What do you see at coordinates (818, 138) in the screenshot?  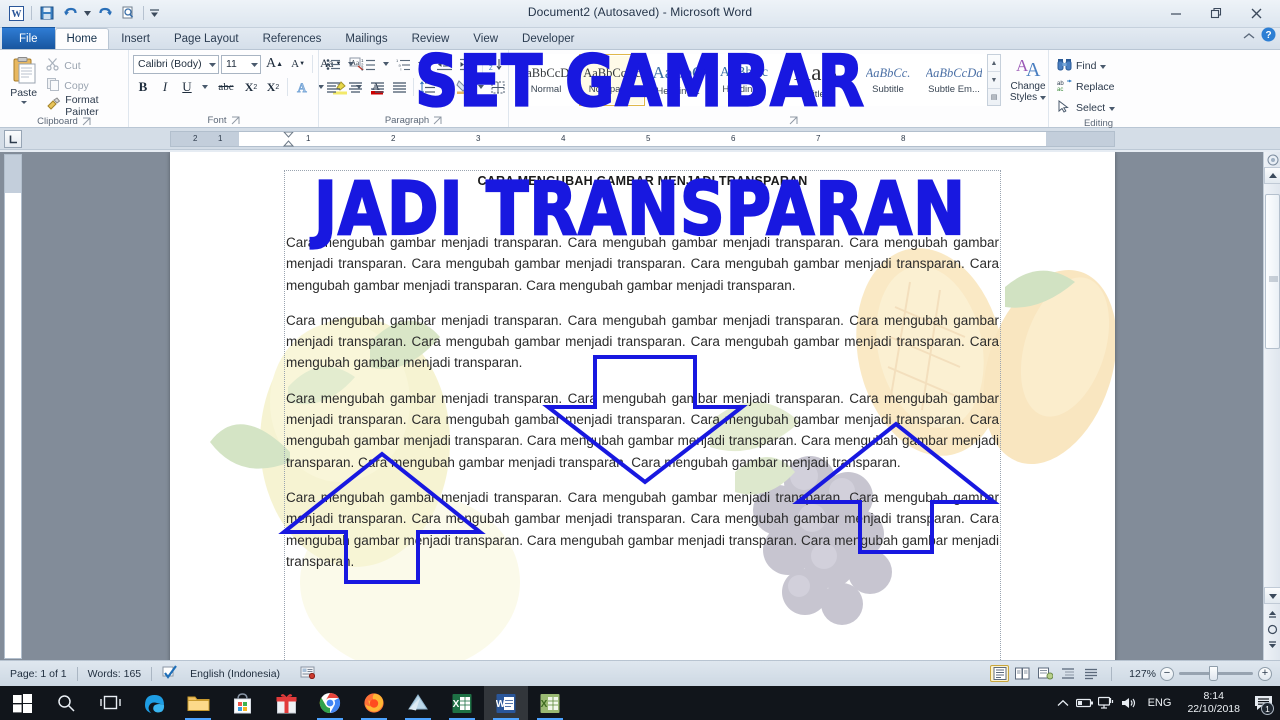 I see `ruler-num: 7` at bounding box center [818, 138].